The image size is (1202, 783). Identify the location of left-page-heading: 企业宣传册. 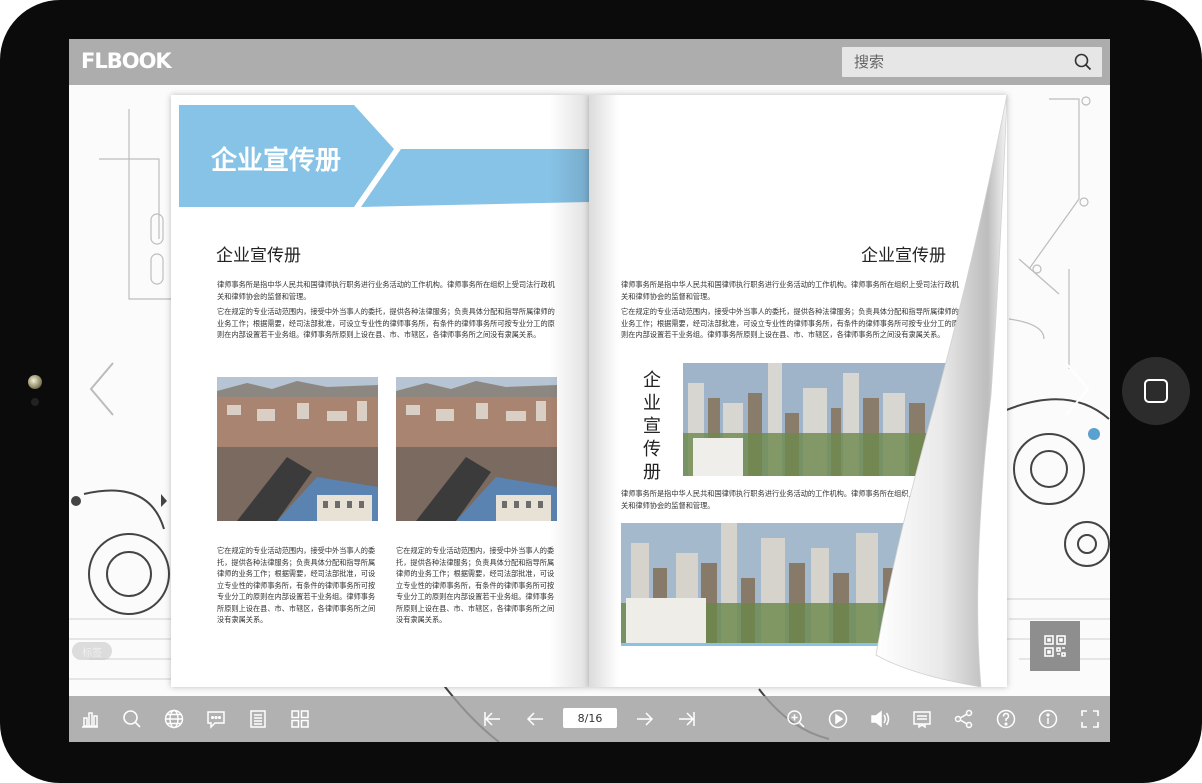
(258, 256).